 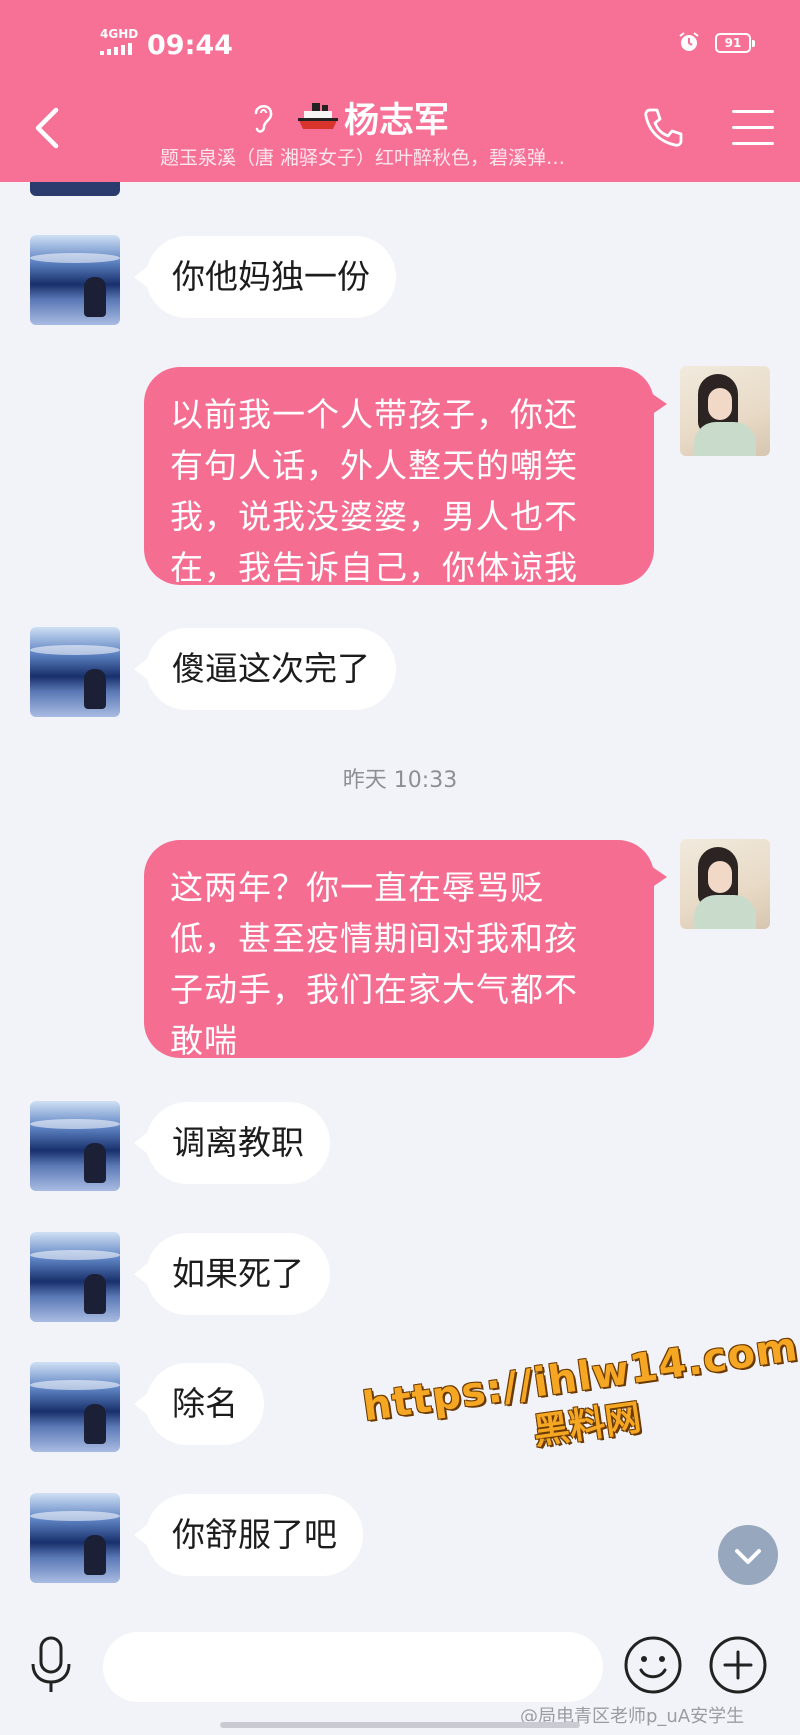 What do you see at coordinates (397, 120) in the screenshot?
I see `chat-title: 杨志军` at bounding box center [397, 120].